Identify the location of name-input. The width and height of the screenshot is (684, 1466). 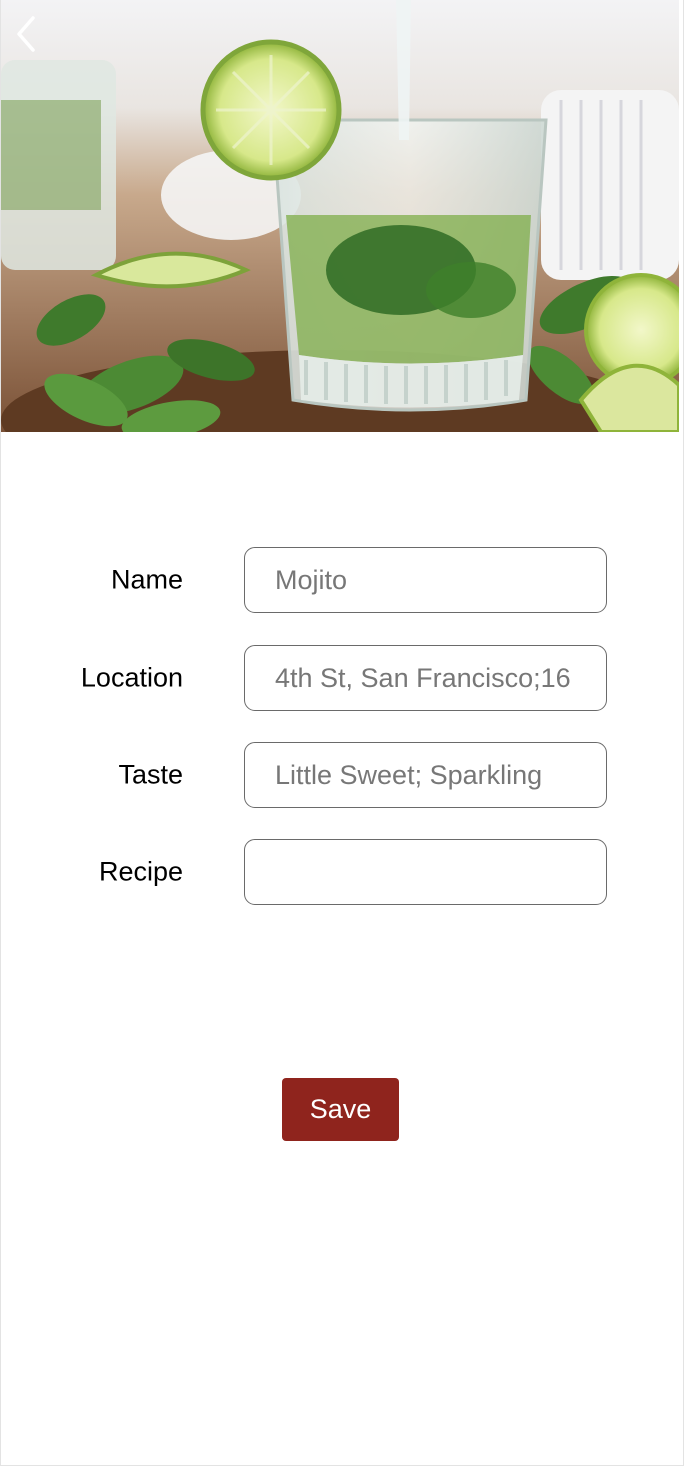
(425, 580).